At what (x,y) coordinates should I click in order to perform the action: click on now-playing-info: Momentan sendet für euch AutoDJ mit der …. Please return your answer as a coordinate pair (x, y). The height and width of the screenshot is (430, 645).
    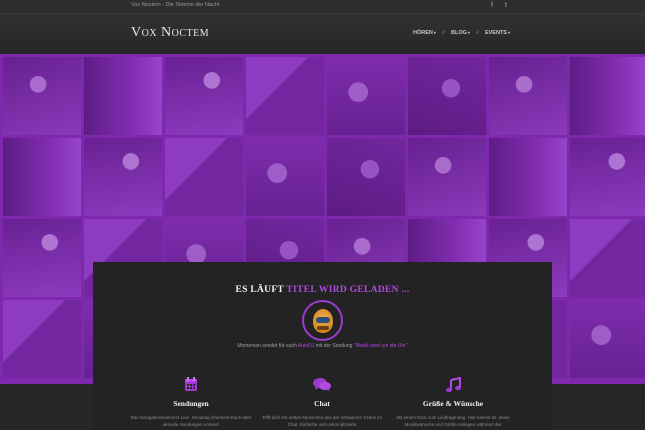
    Looking at the image, I should click on (322, 346).